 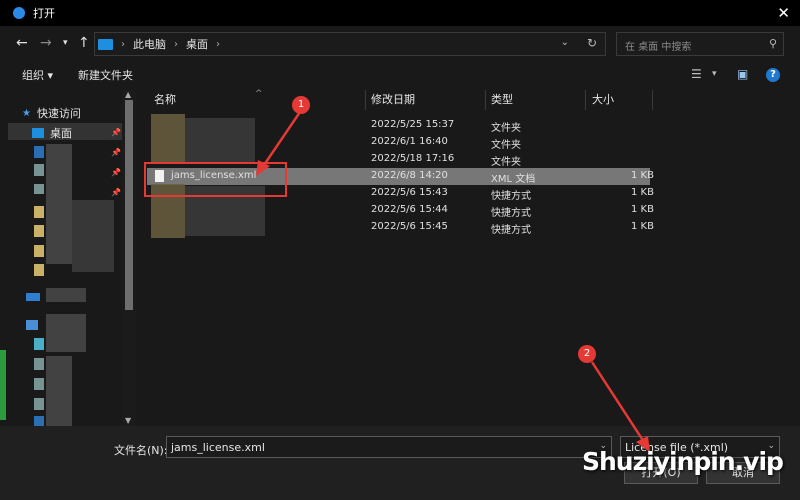 What do you see at coordinates (714, 74) in the screenshot?
I see `view-dropdown-icon: ▾` at bounding box center [714, 74].